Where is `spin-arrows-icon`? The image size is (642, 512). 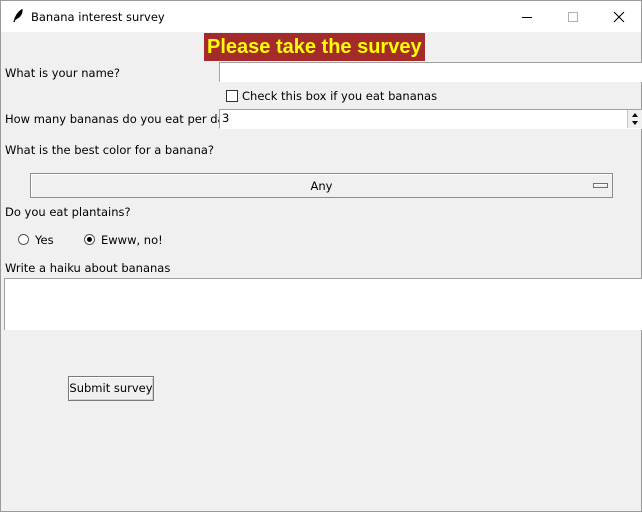 spin-arrows-icon is located at coordinates (635, 119).